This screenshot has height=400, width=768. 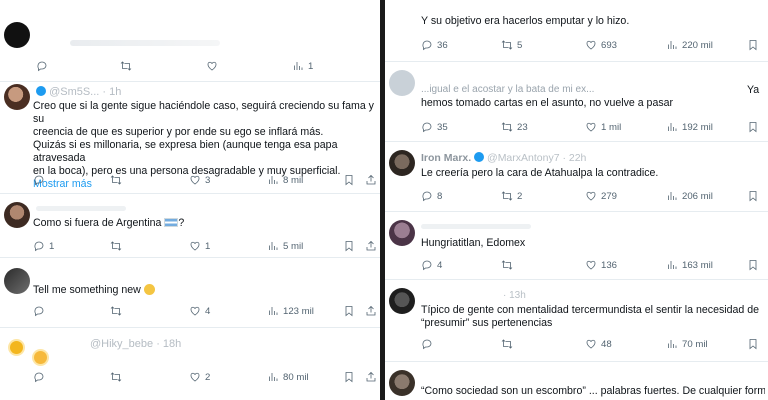 What do you see at coordinates (511, 45) in the screenshot?
I see `retweet-button: 5` at bounding box center [511, 45].